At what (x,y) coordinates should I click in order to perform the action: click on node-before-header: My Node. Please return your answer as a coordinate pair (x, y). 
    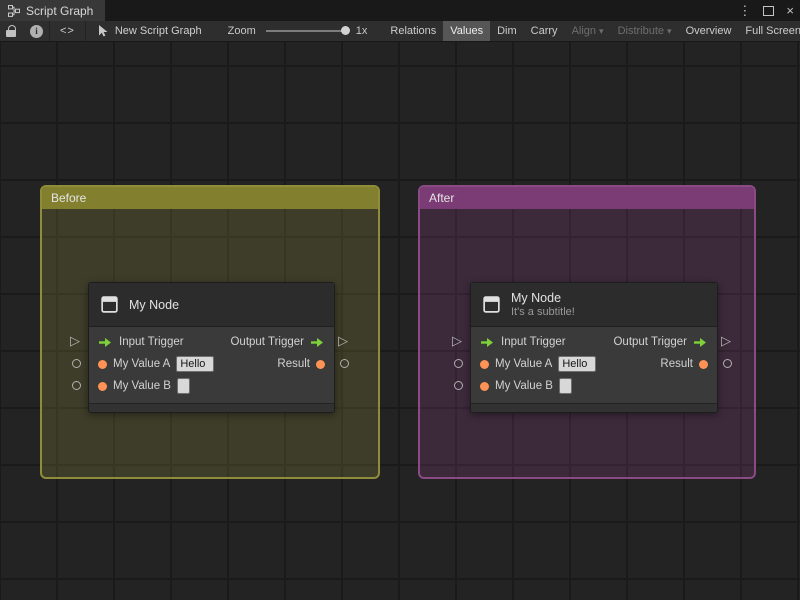
    Looking at the image, I should click on (211, 305).